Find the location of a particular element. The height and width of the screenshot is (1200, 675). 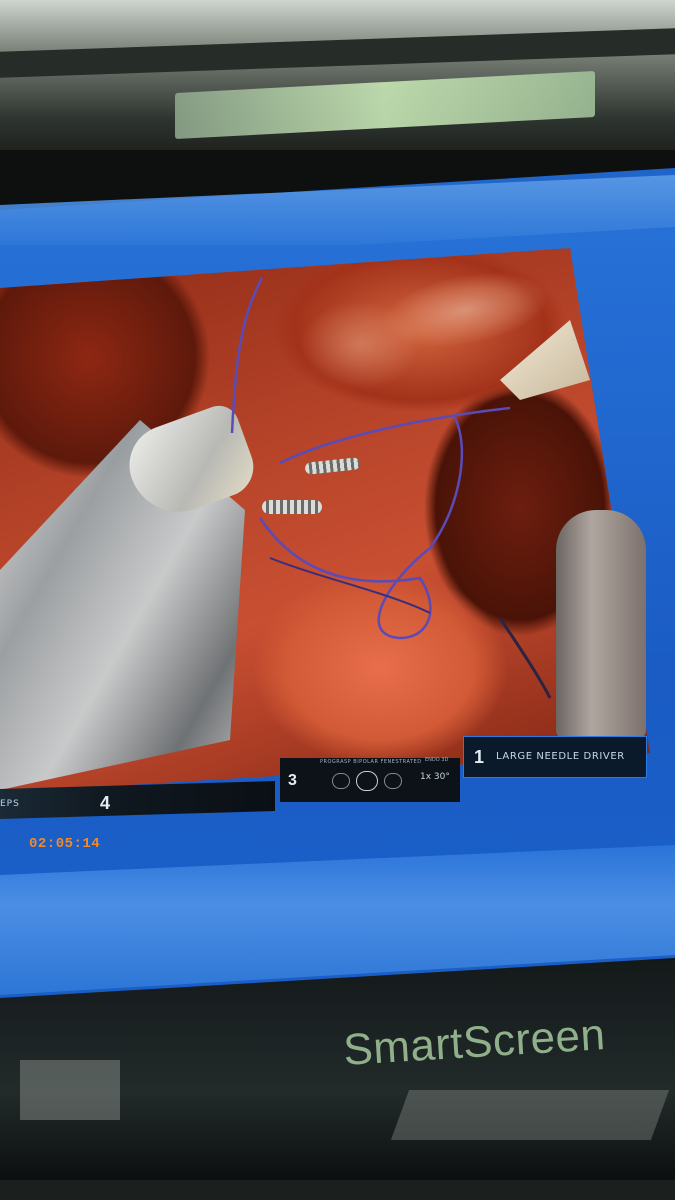

arm-3-number: 3 is located at coordinates (292, 780).